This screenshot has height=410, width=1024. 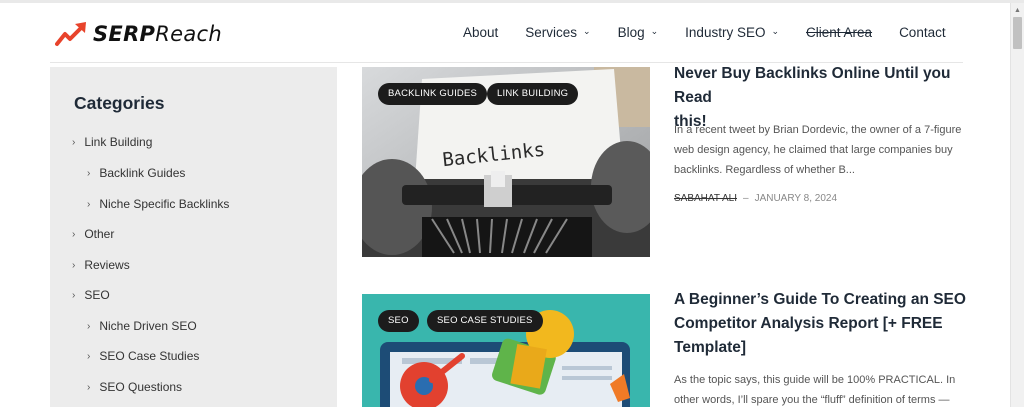 I want to click on tag-seo-case-studies: SEO CASE STUDIES, so click(x=485, y=321).